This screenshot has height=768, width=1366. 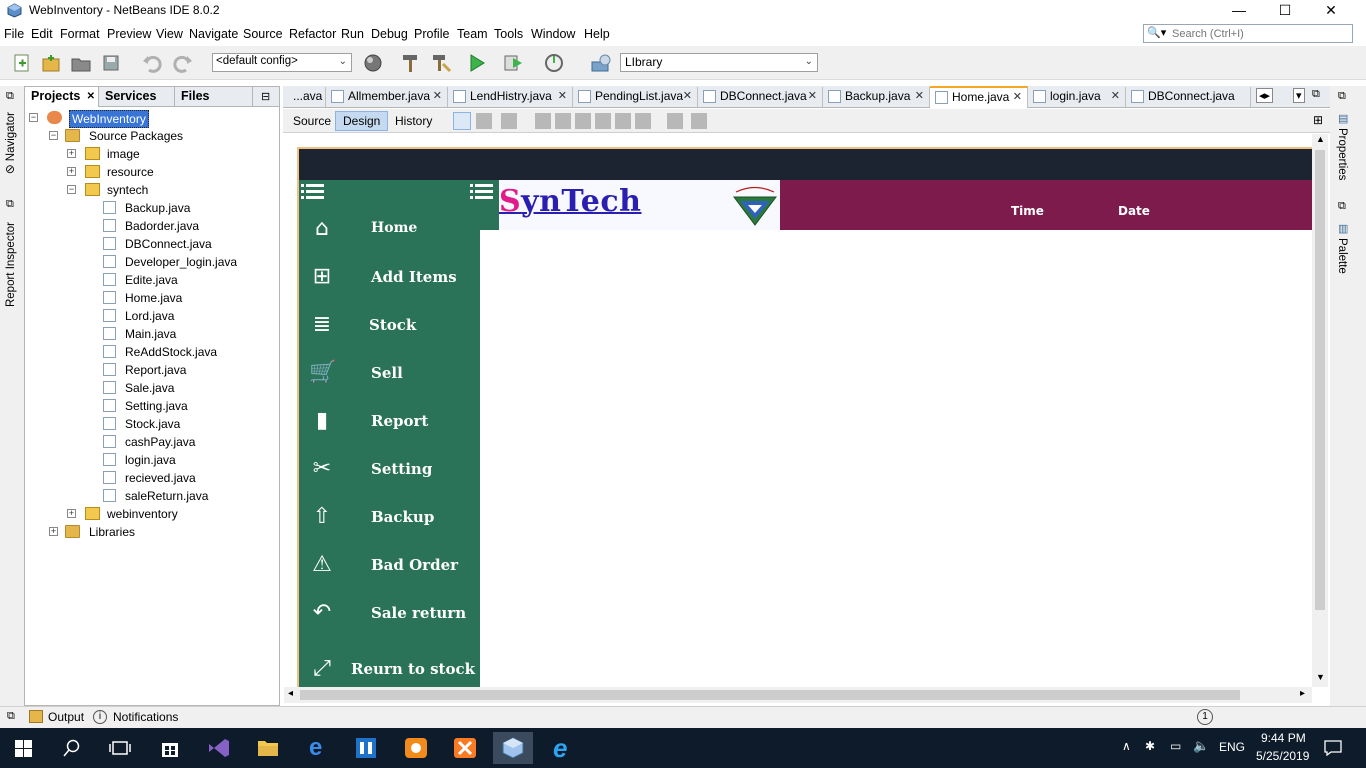 I want to click on taskbar-visual-studio-app, so click(x=219, y=748).